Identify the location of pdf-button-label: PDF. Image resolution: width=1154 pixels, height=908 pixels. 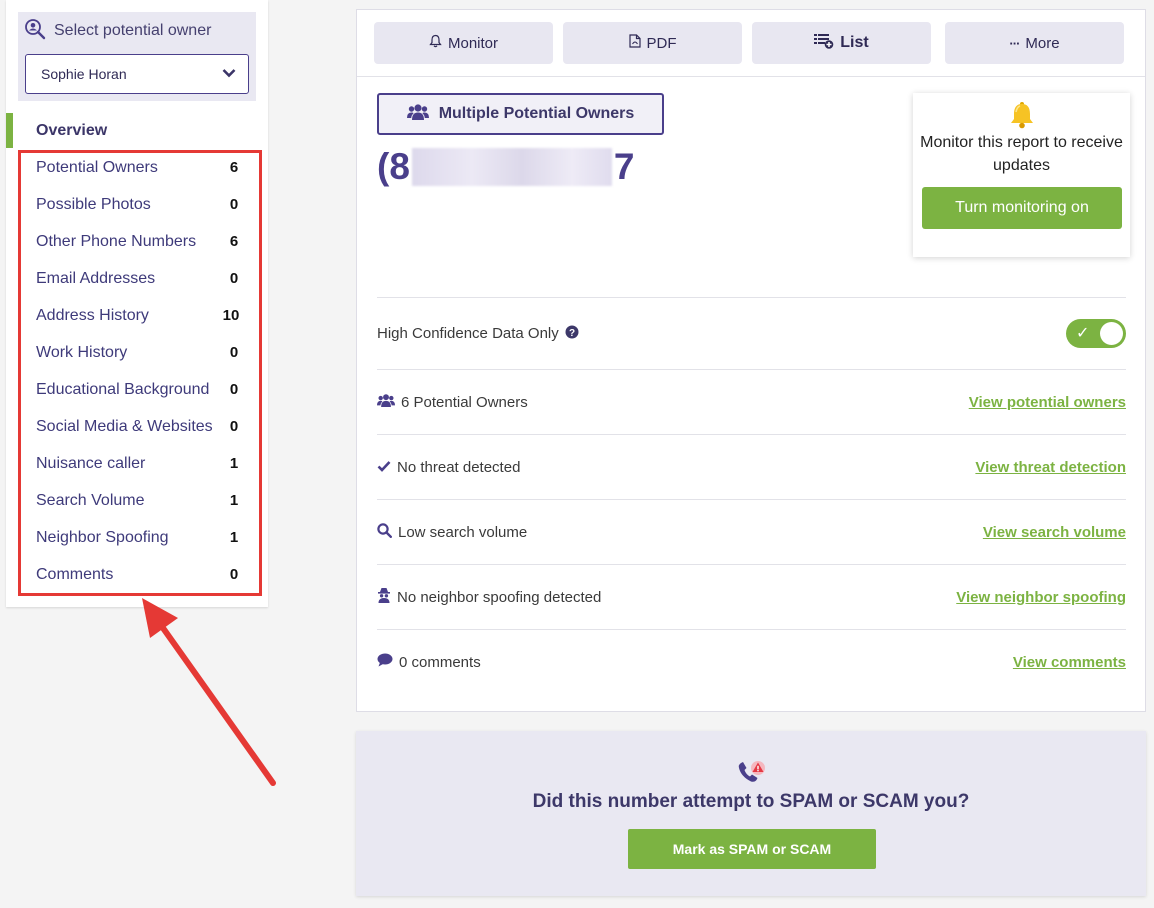
(661, 43).